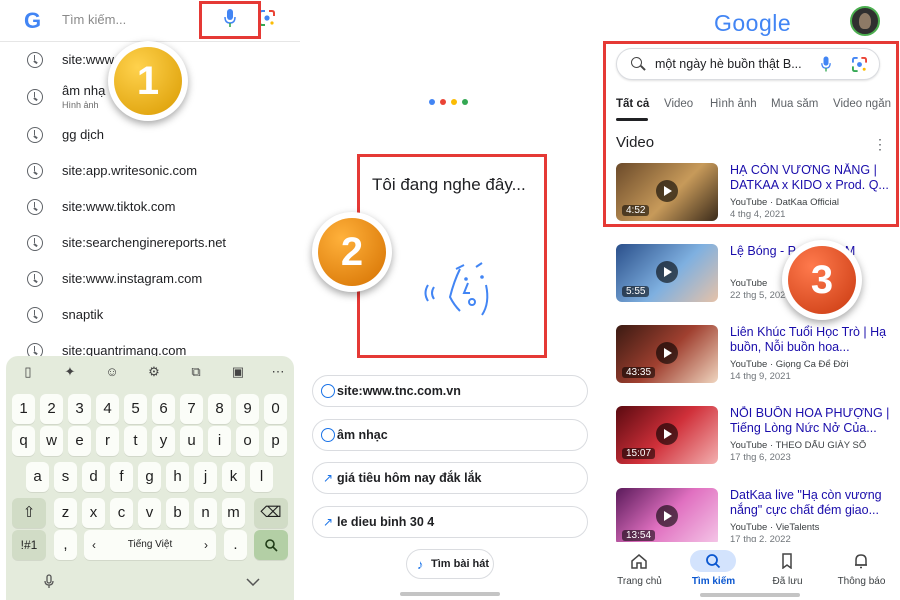  I want to click on song-search-button: ♪ Tìm bài hát, so click(450, 564).